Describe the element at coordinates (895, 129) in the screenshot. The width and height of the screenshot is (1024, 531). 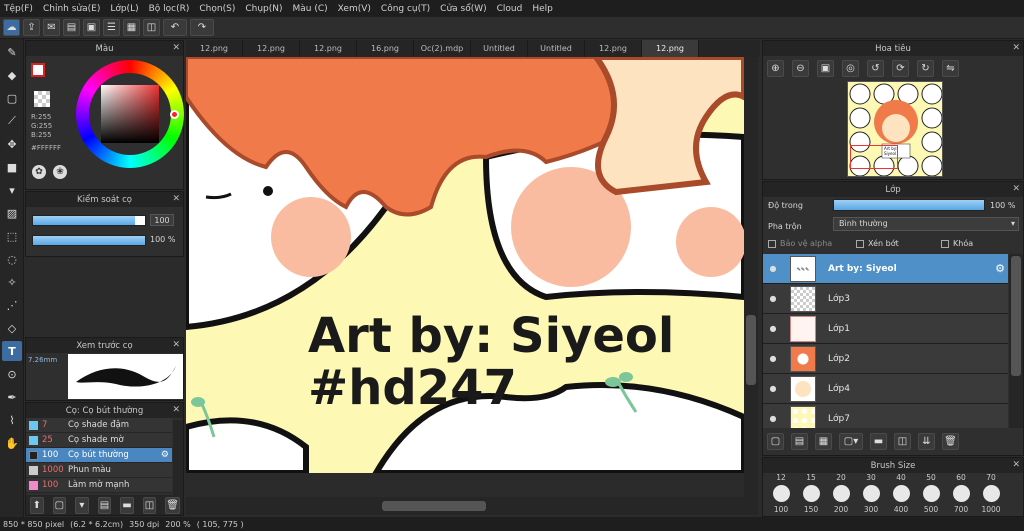
I see `navigator-thumbnail: Art by: Siyeol` at that location.